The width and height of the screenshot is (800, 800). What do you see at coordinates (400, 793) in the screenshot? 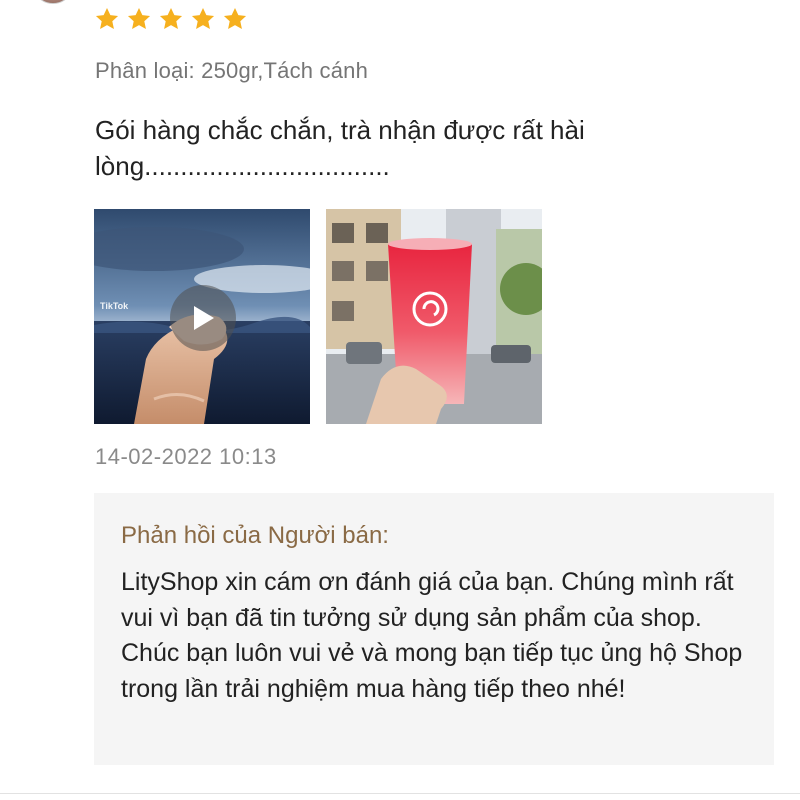
I see `divider` at bounding box center [400, 793].